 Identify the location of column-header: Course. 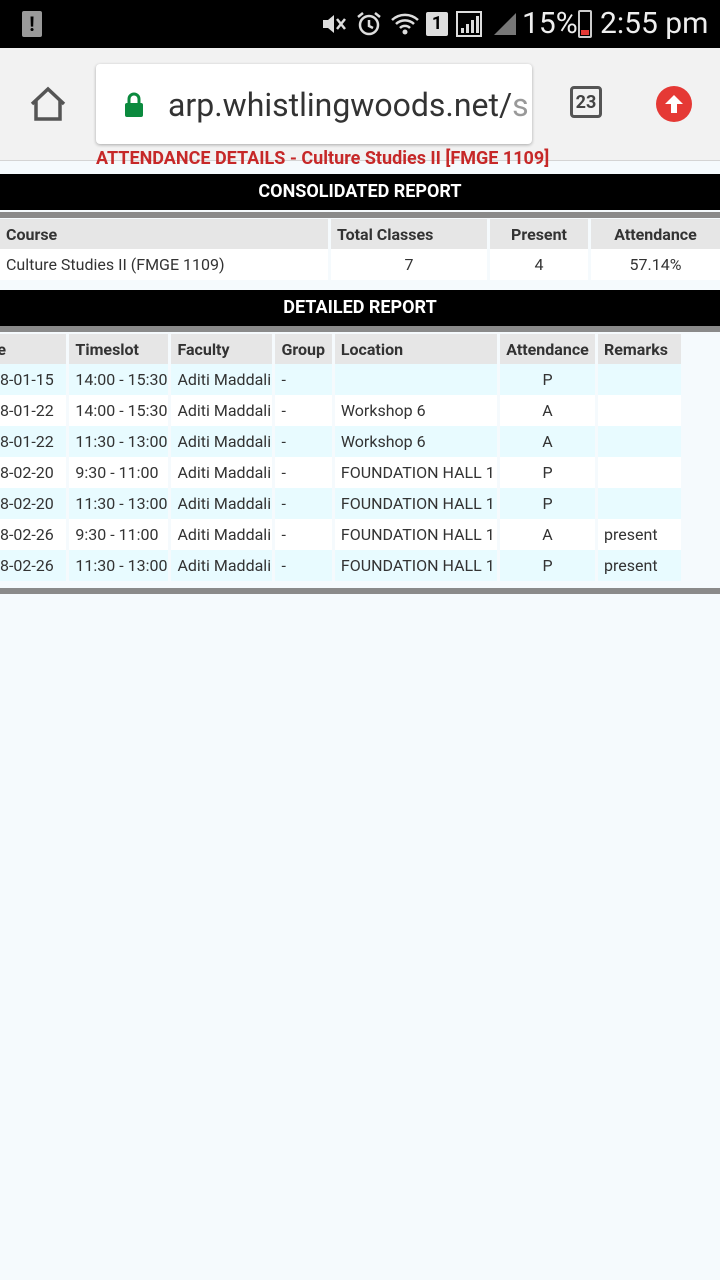
(164, 234).